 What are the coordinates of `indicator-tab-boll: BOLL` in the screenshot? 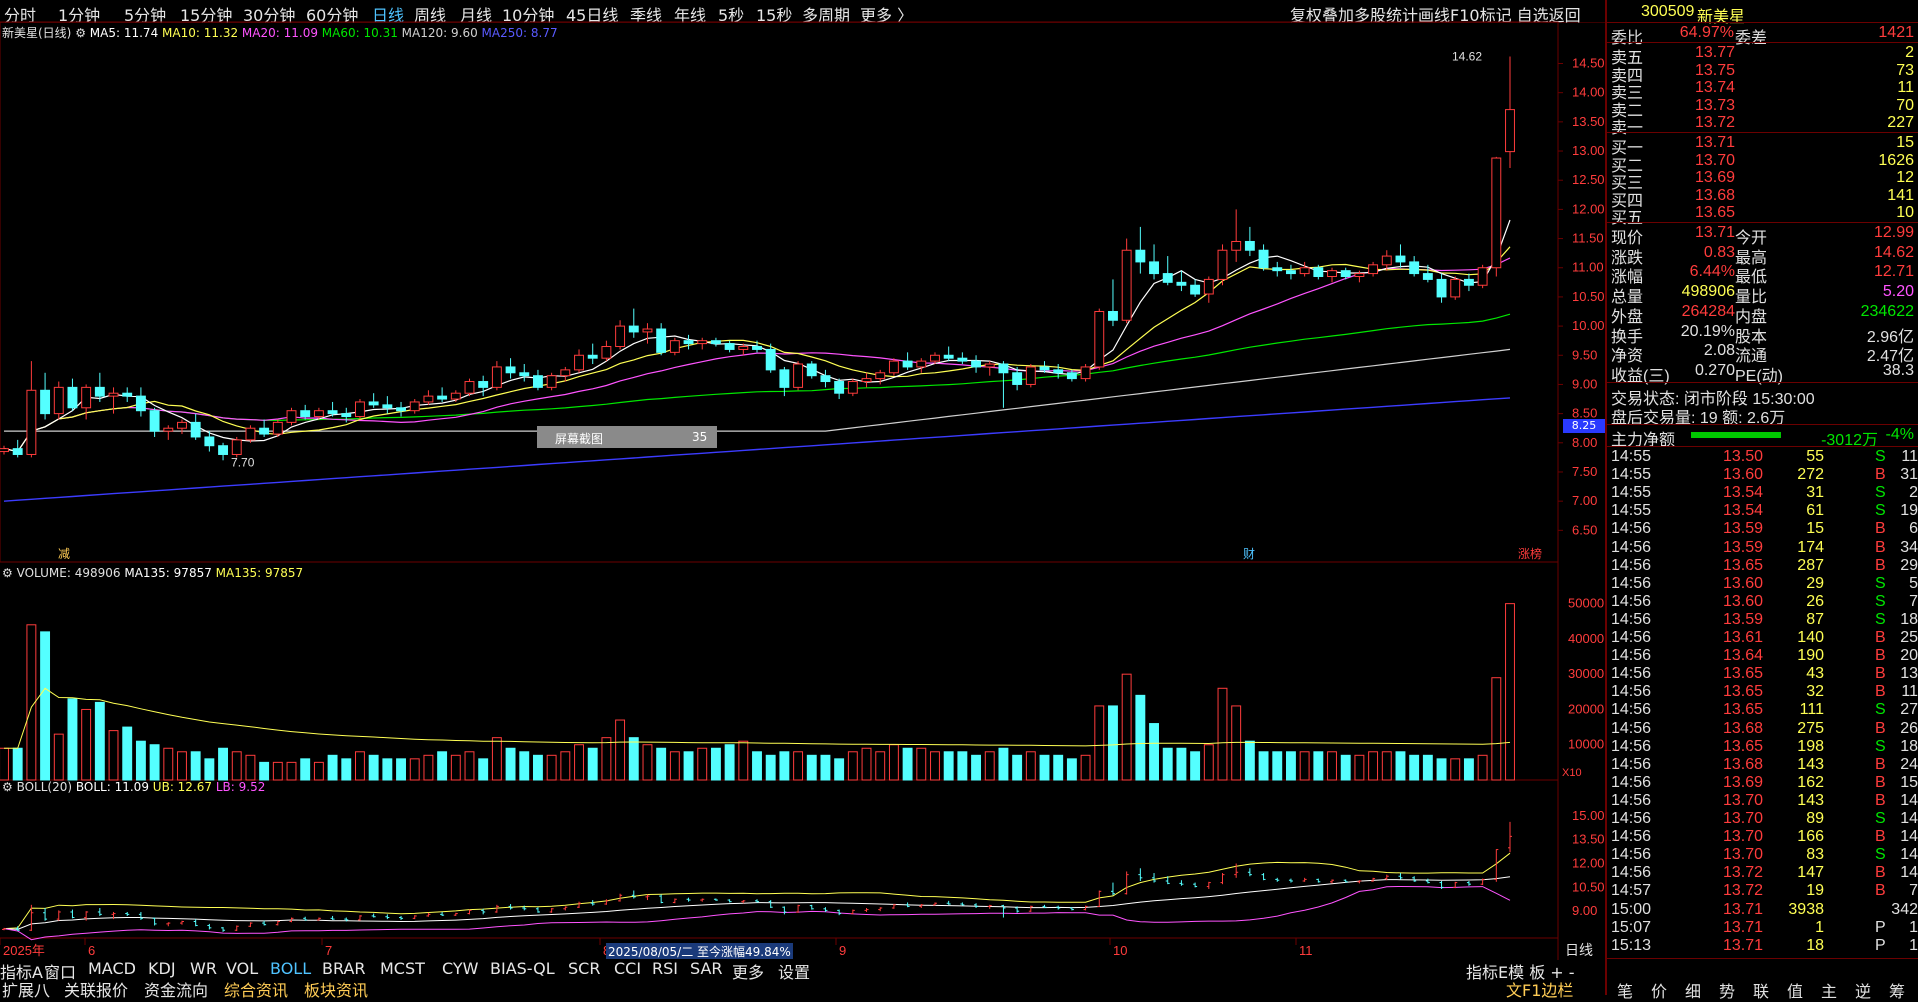 It's located at (290, 968).